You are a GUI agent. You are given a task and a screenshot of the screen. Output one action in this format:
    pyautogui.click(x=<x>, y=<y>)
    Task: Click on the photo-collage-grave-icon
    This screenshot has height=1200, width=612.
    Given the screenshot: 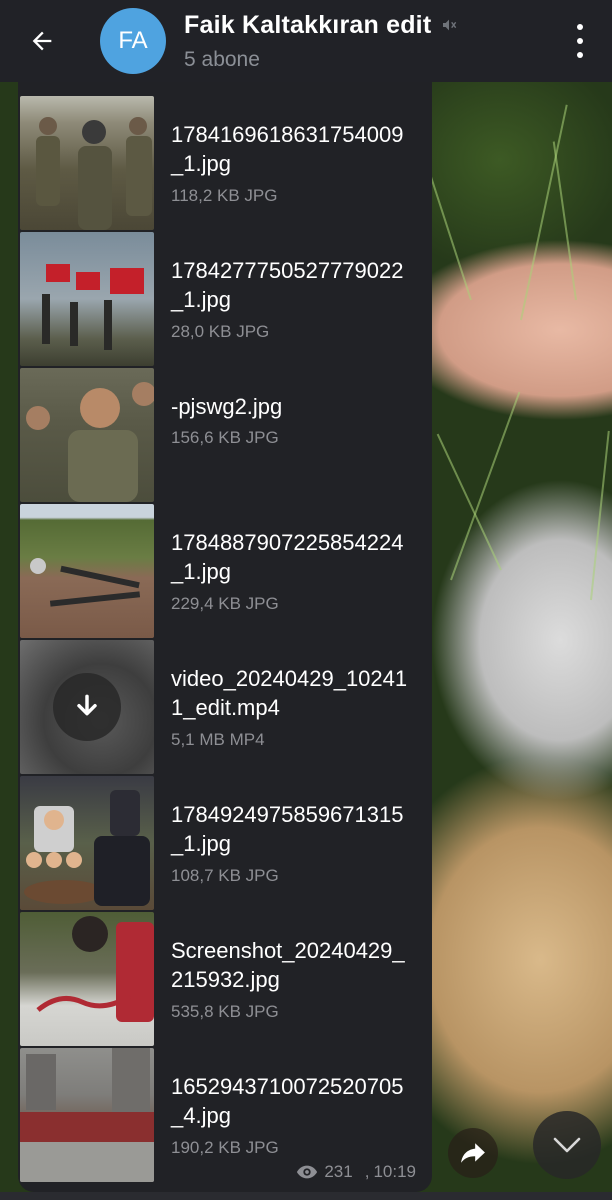 What is the action you would take?
    pyautogui.click(x=87, y=848)
    